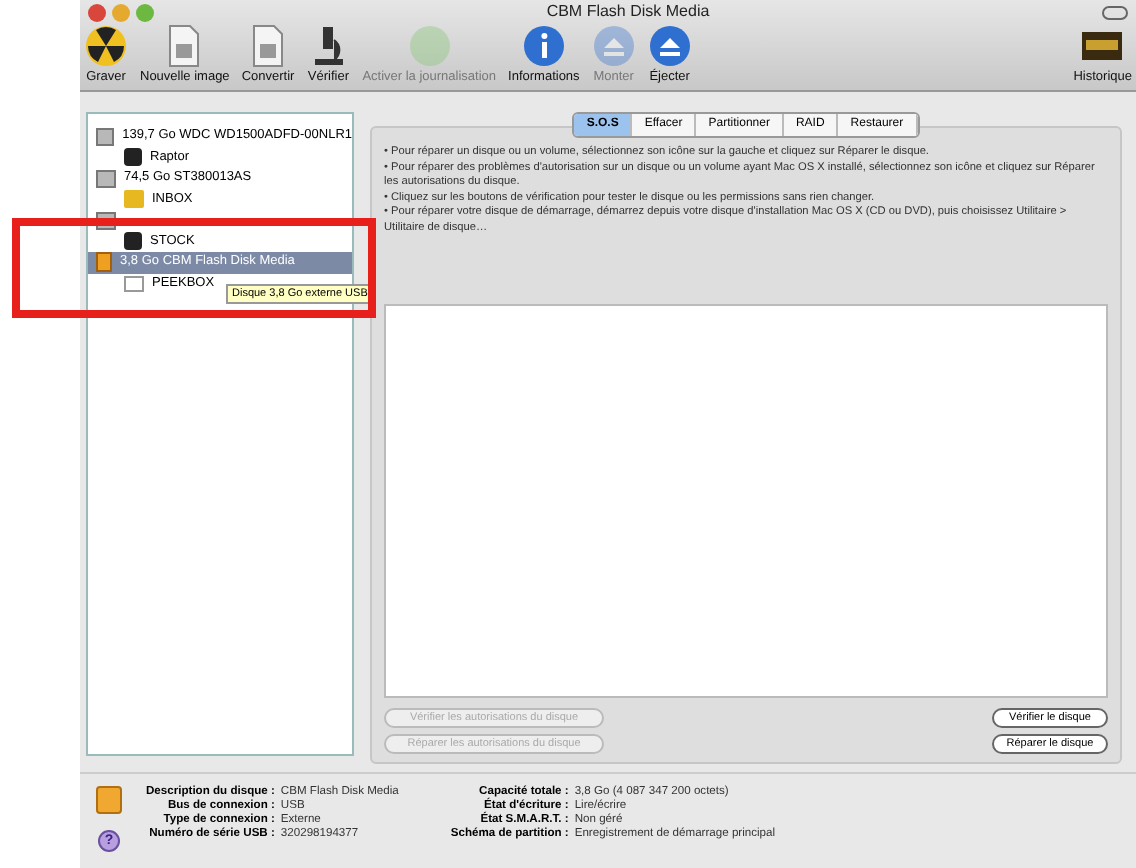  I want to click on window-title: CBM Flash Disk Media, so click(628, 12).